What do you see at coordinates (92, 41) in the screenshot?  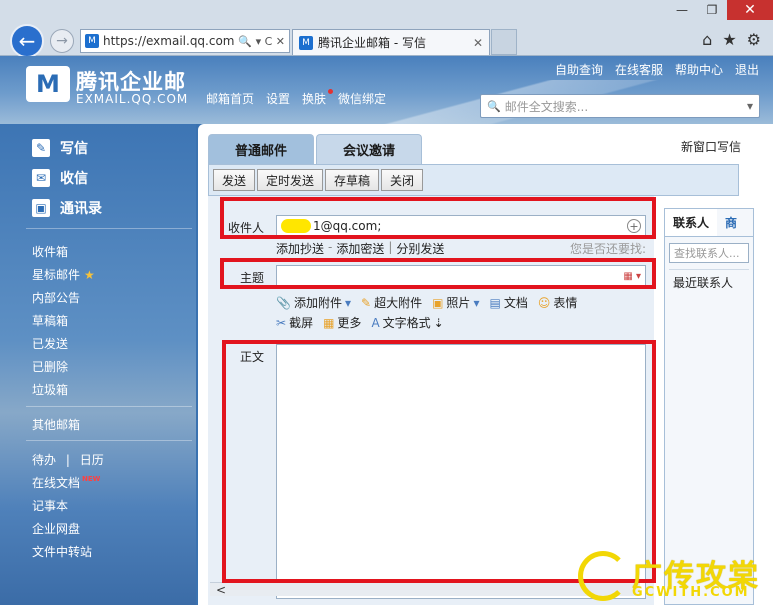 I see `favicon-icon: M` at bounding box center [92, 41].